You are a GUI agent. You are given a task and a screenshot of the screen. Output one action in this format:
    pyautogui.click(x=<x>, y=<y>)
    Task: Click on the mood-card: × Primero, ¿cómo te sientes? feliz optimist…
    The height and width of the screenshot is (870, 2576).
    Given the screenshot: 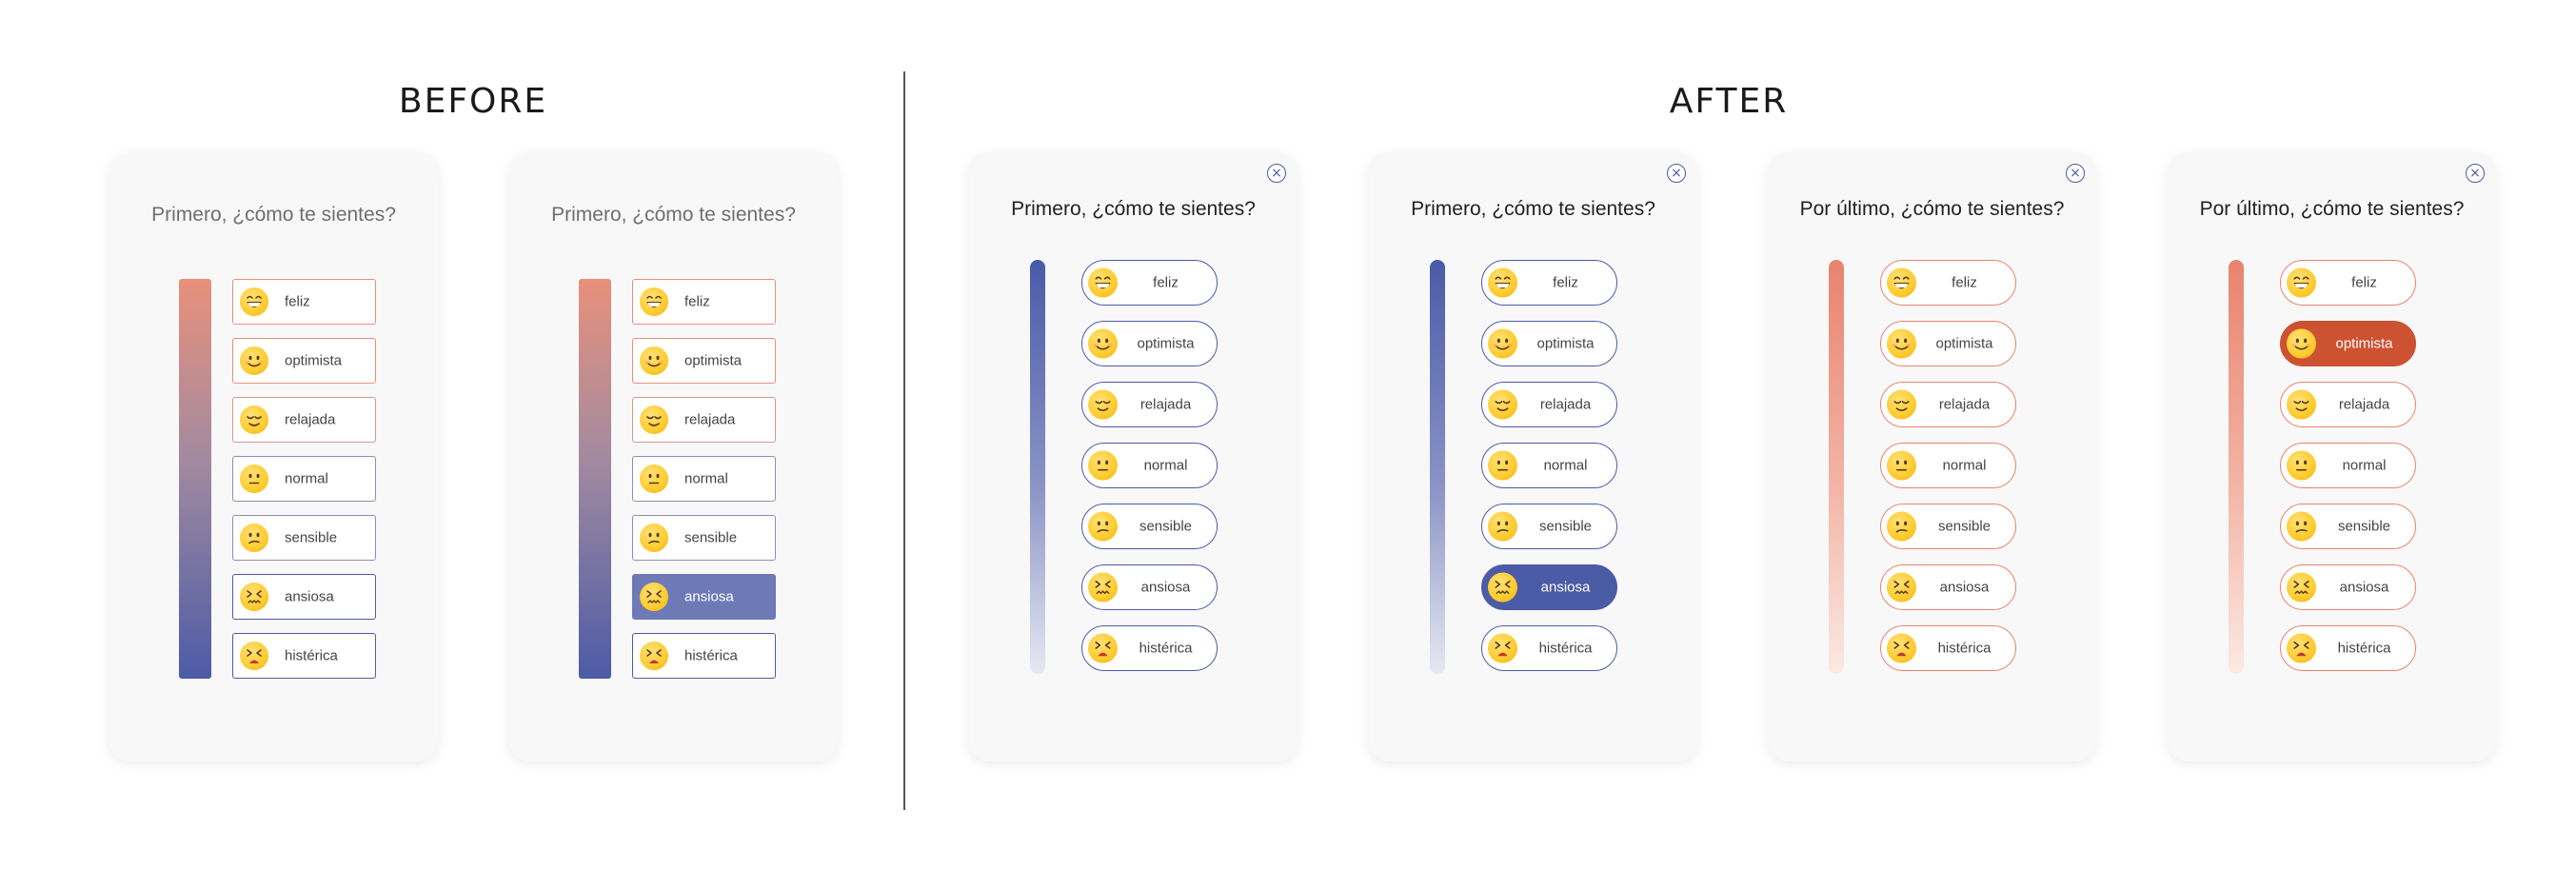 What is the action you would take?
    pyautogui.click(x=1533, y=456)
    